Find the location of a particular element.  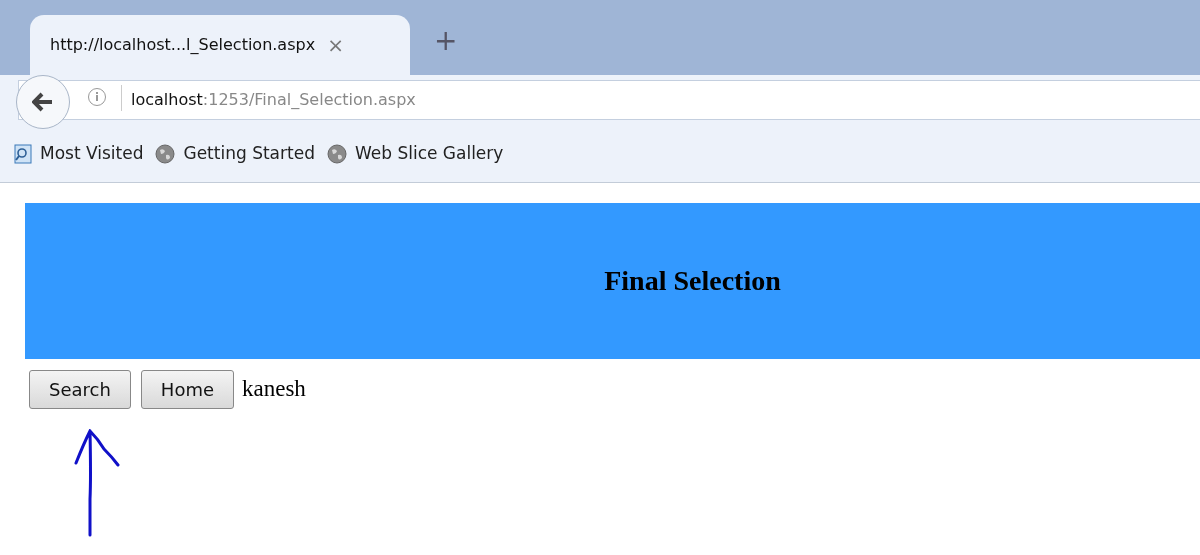

page-button: Search is located at coordinates (80, 389).